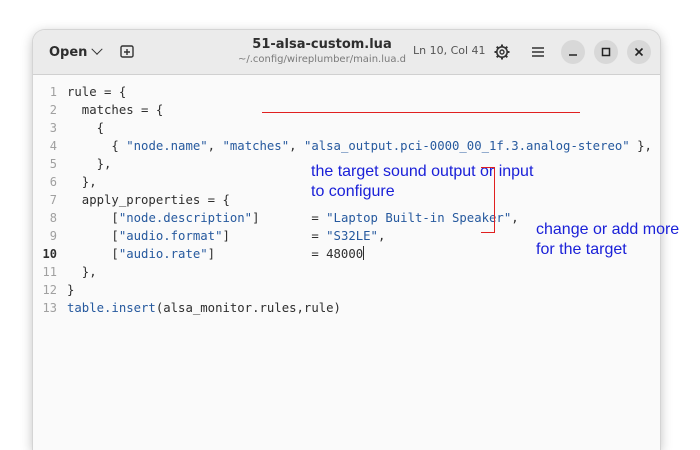 The image size is (700, 450). I want to click on code-string-token: "audio.format", so click(170, 236).